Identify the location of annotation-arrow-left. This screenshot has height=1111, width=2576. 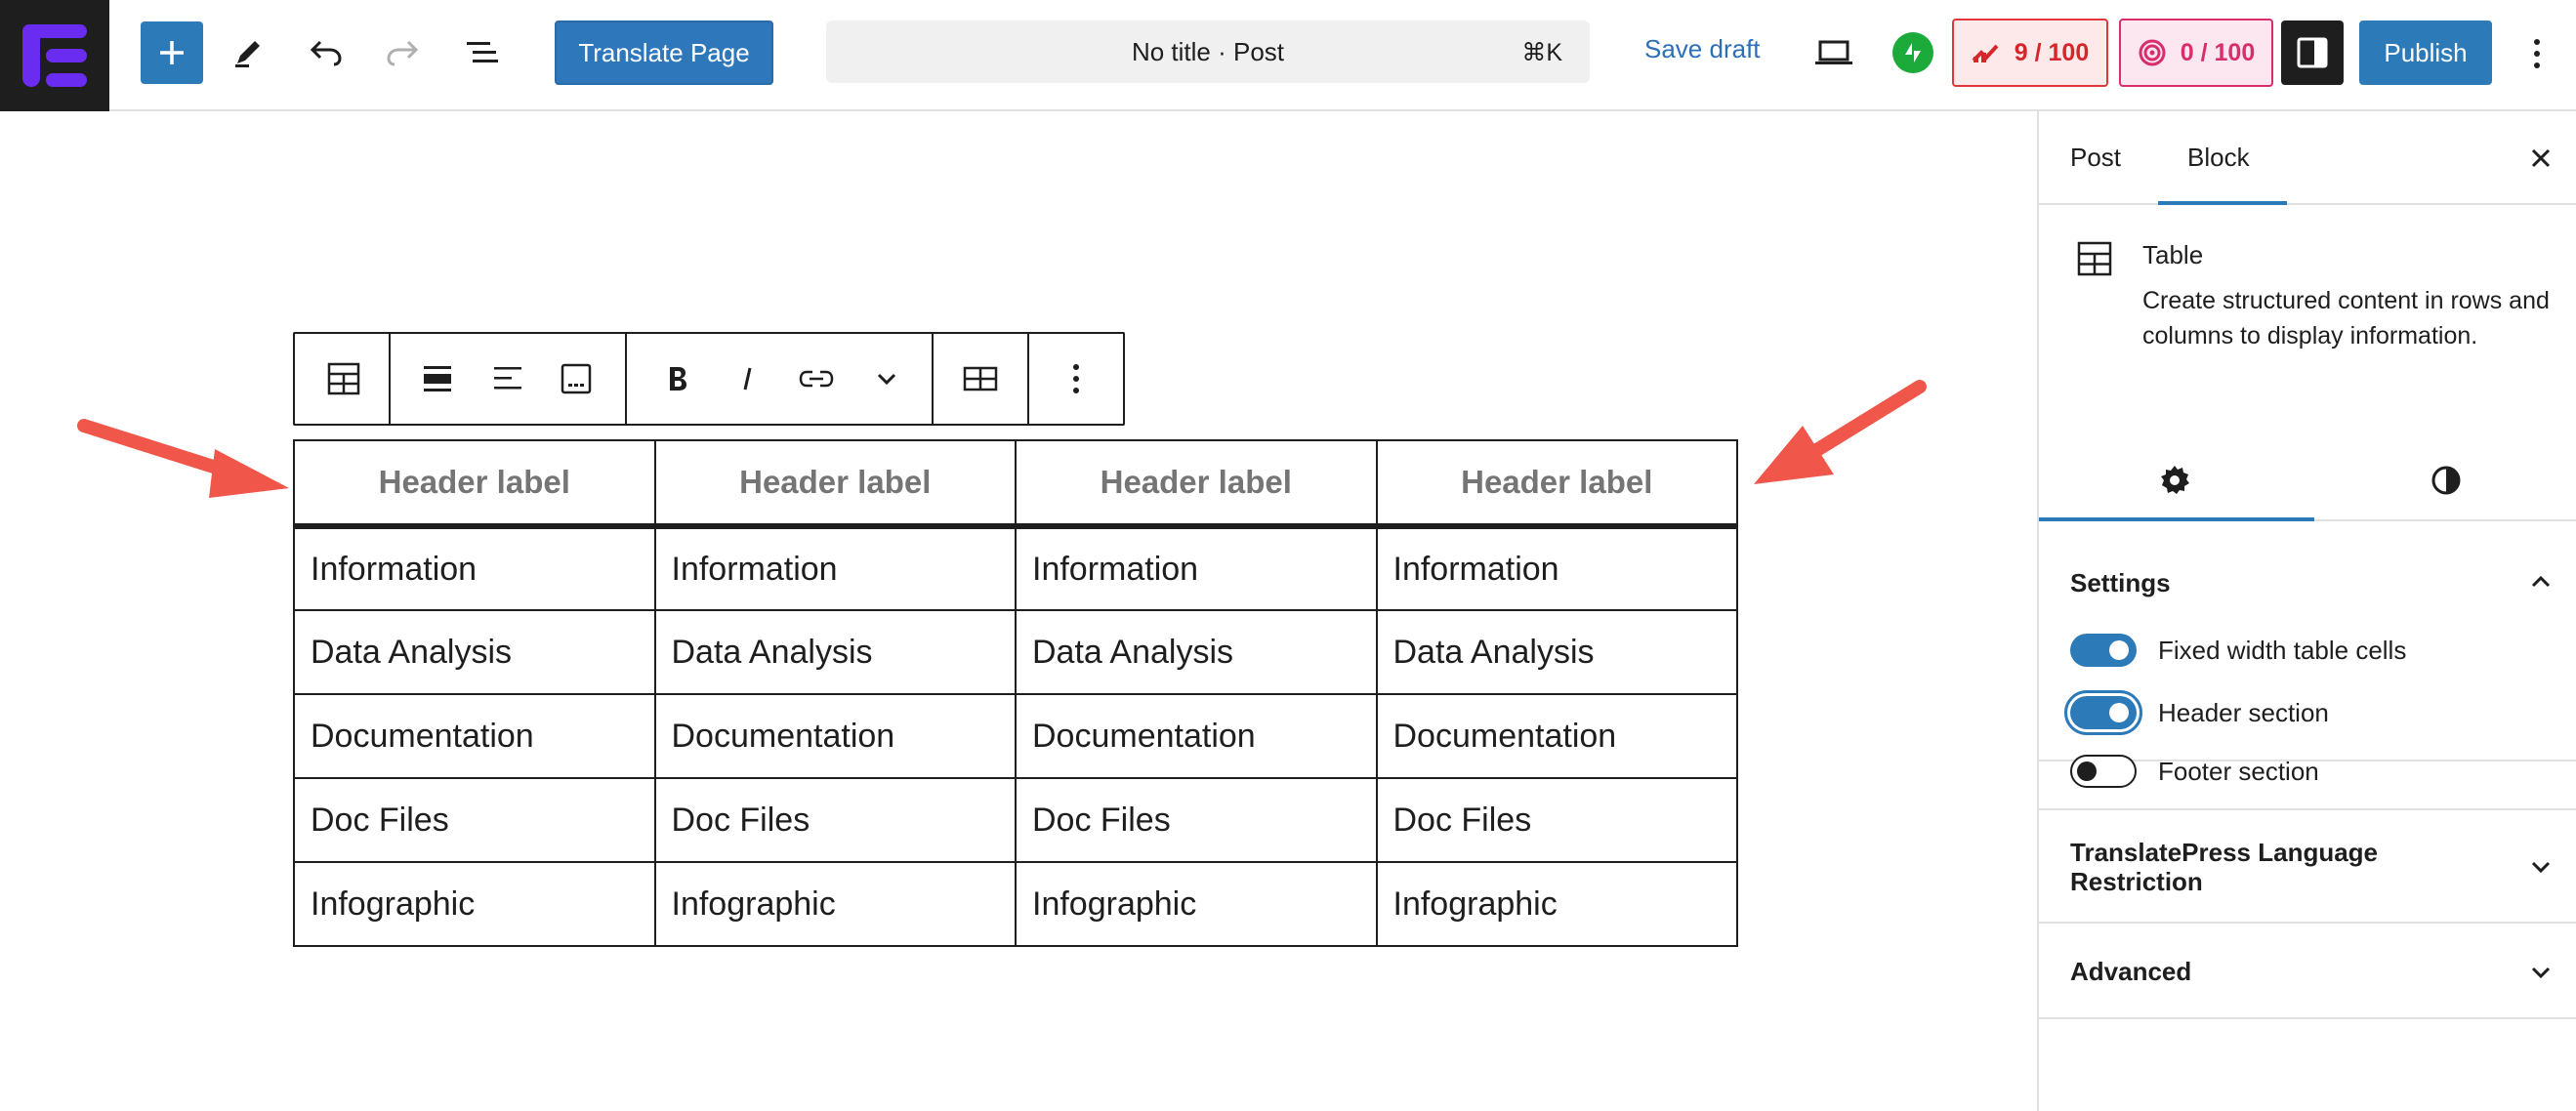
(183, 458).